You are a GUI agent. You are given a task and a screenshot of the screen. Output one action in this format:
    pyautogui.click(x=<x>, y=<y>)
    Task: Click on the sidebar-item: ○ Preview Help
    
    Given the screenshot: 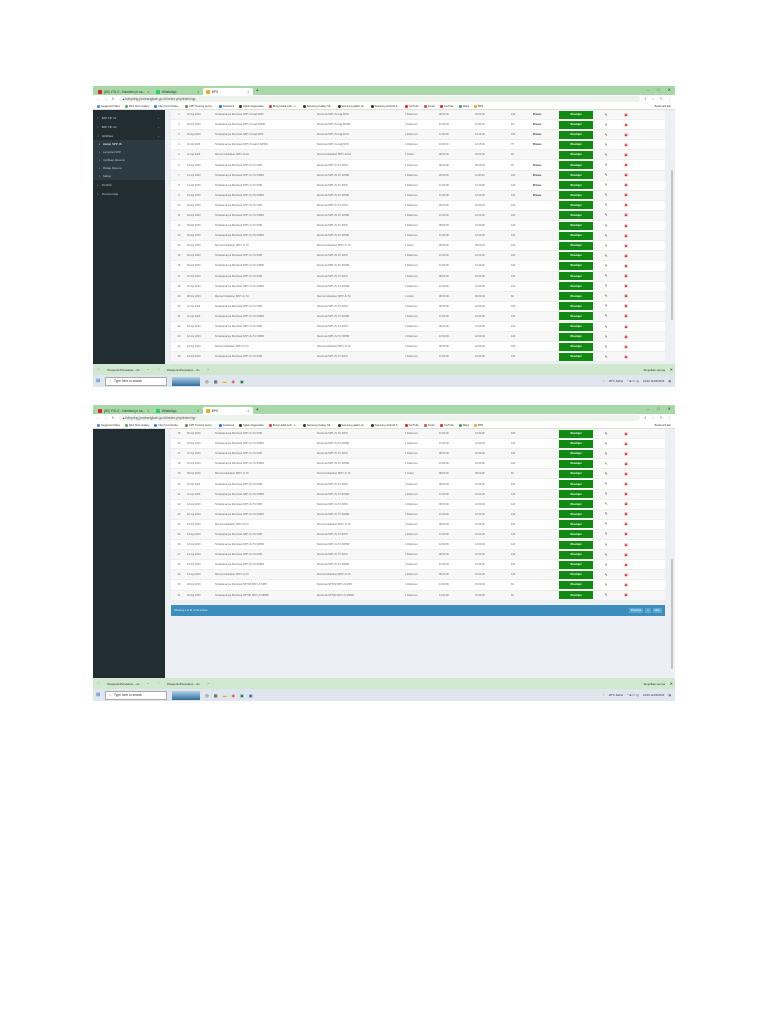 What is the action you would take?
    pyautogui.click(x=129, y=193)
    